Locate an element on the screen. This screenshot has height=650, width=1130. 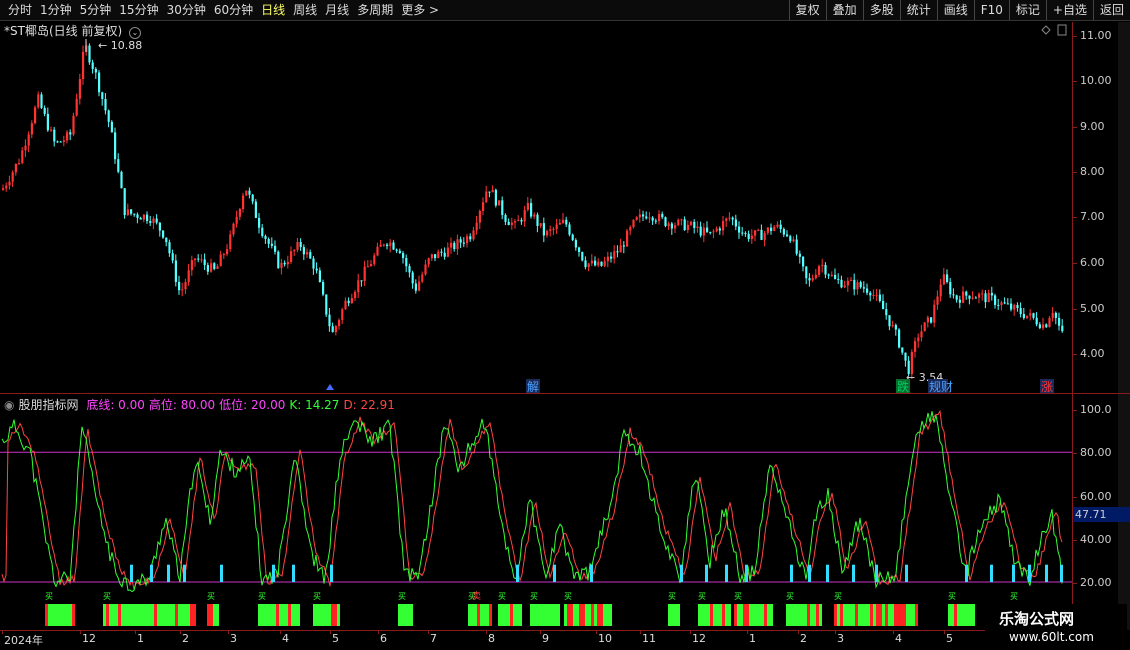
period-tab-0: 分时 is located at coordinates (20, 10).